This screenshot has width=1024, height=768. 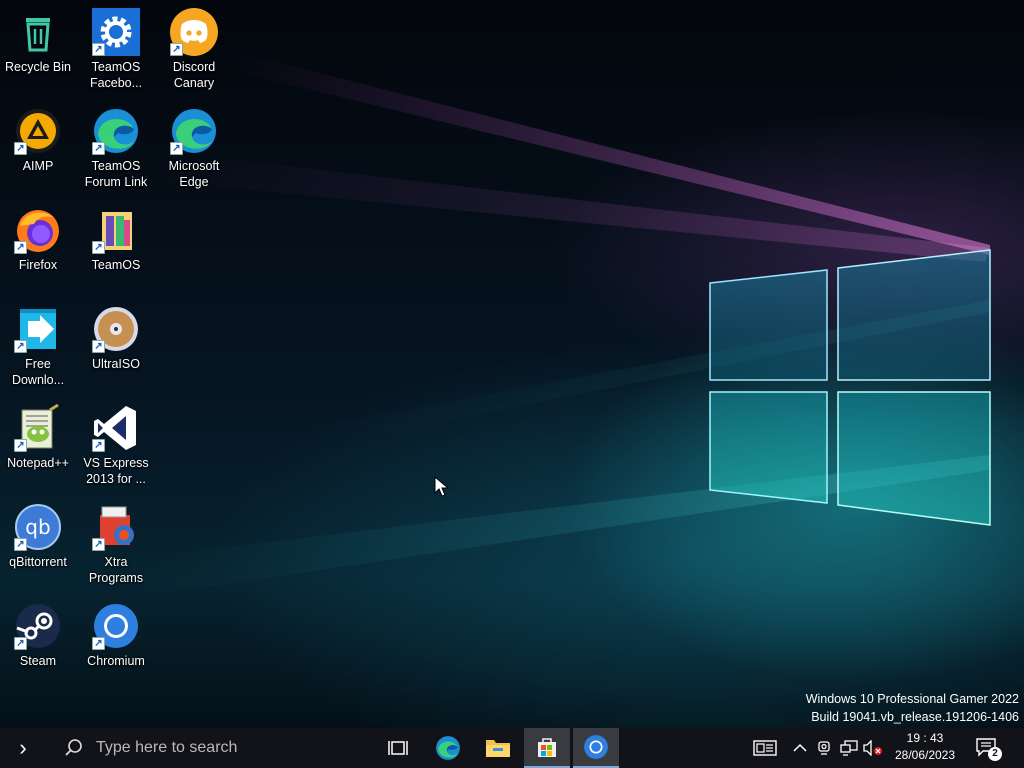 What do you see at coordinates (194, 174) in the screenshot?
I see `icon-label: Microsoft Edge` at bounding box center [194, 174].